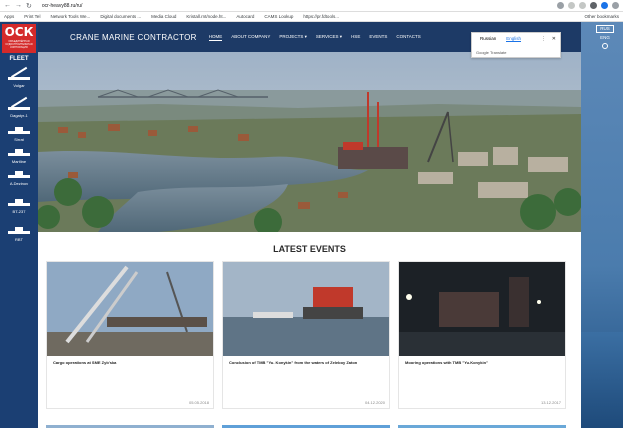  Describe the element at coordinates (560, 5) in the screenshot. I see `translate-icon` at that location.